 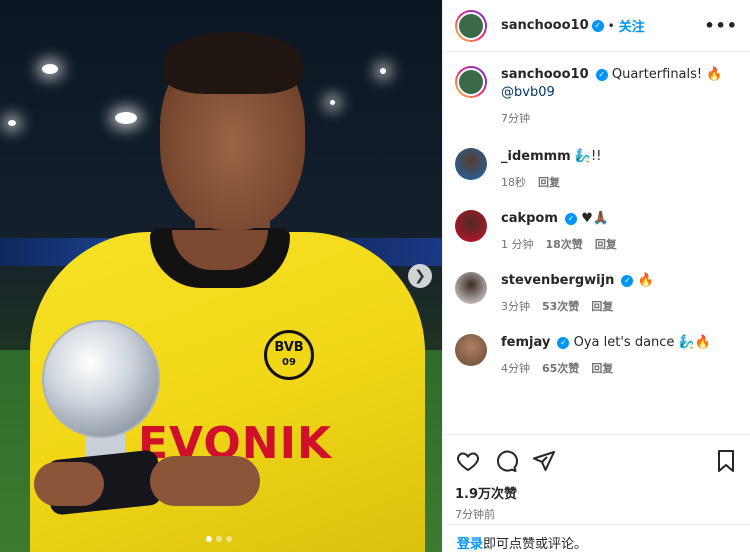 I want to click on comment-username: cakpom, so click(x=529, y=218).